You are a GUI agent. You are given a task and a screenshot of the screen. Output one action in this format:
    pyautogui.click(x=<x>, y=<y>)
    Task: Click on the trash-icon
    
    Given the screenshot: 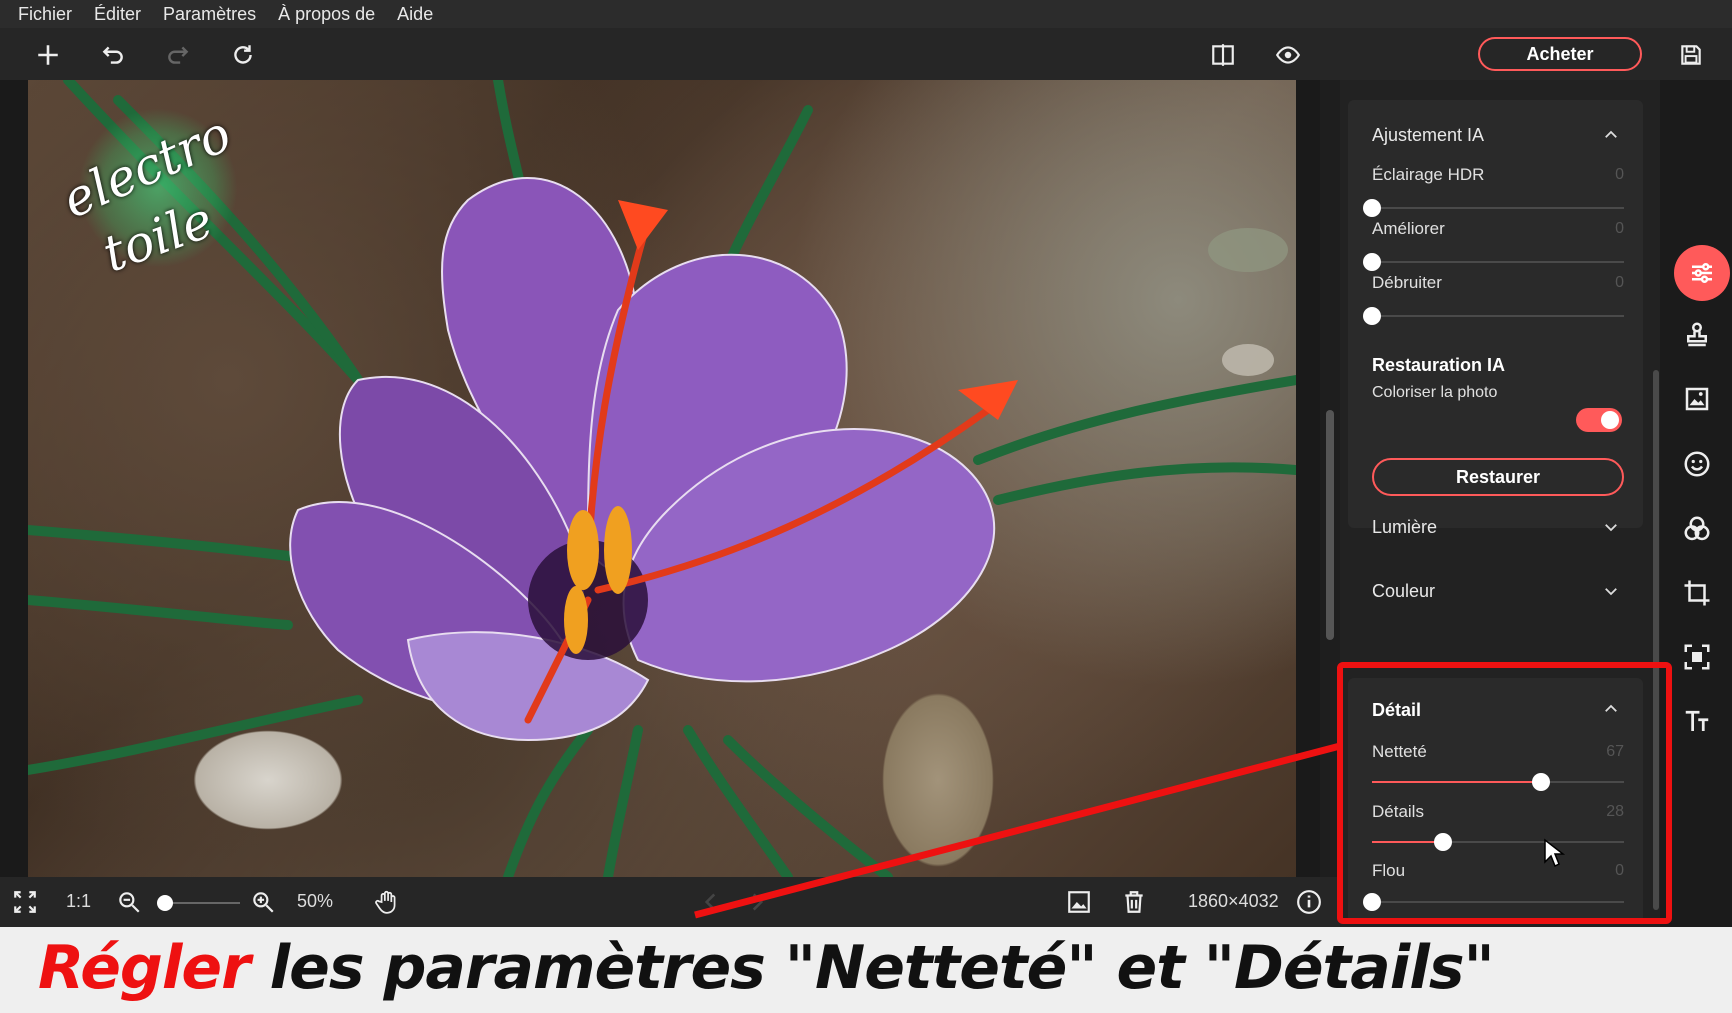 What is the action you would take?
    pyautogui.click(x=1134, y=902)
    